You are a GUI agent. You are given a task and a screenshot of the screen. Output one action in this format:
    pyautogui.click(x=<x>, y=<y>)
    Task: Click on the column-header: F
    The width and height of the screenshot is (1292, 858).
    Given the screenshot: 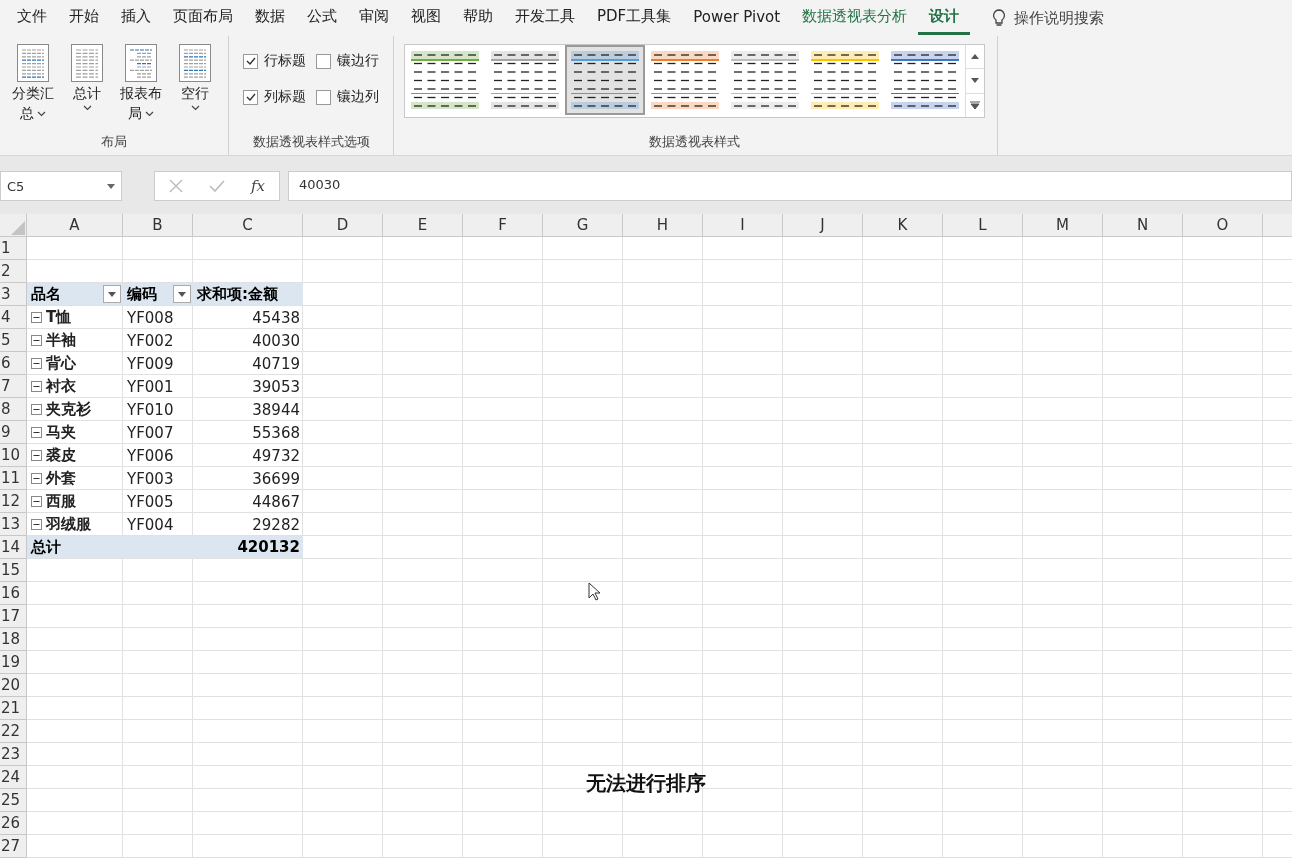 What is the action you would take?
    pyautogui.click(x=503, y=225)
    